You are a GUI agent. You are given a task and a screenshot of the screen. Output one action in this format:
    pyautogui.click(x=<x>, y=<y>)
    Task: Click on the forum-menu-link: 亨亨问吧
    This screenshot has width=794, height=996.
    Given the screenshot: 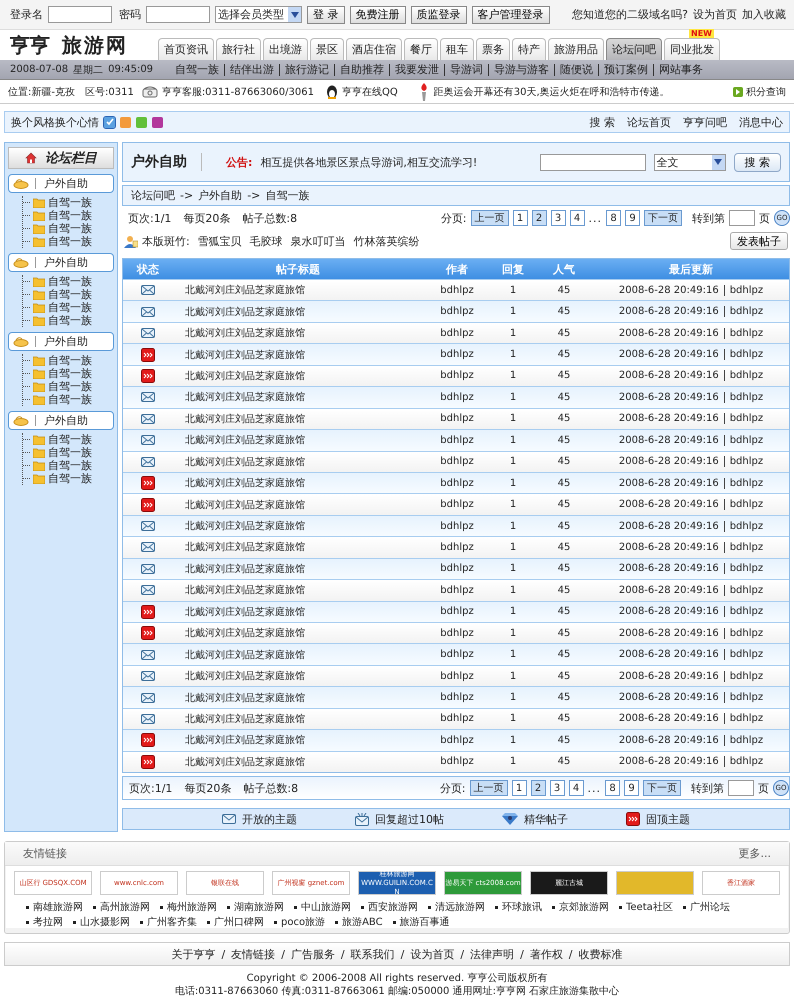 What is the action you would take?
    pyautogui.click(x=705, y=122)
    